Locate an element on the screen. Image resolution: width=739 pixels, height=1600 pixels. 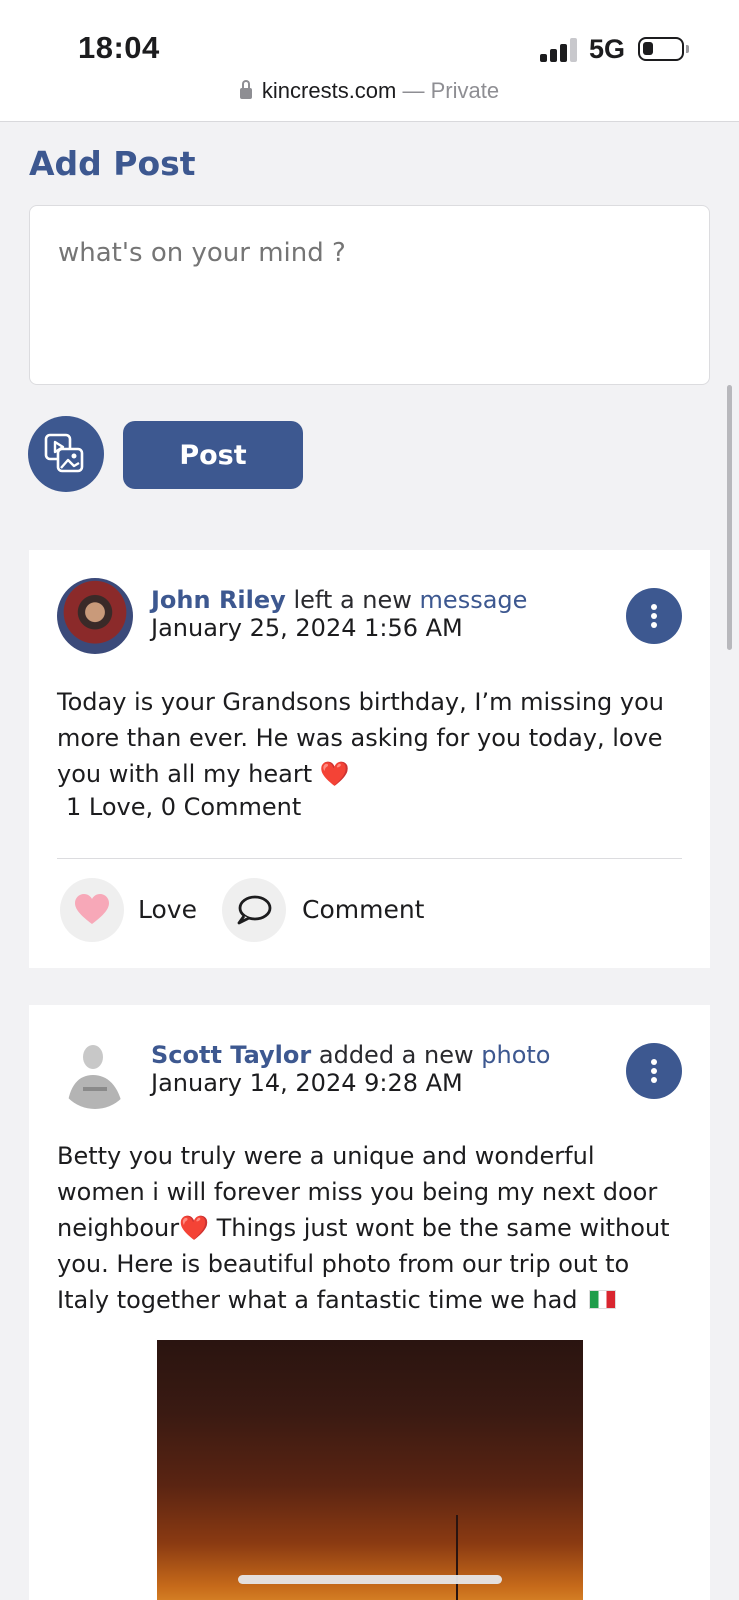
person-photo is located at coordinates (95, 1077).